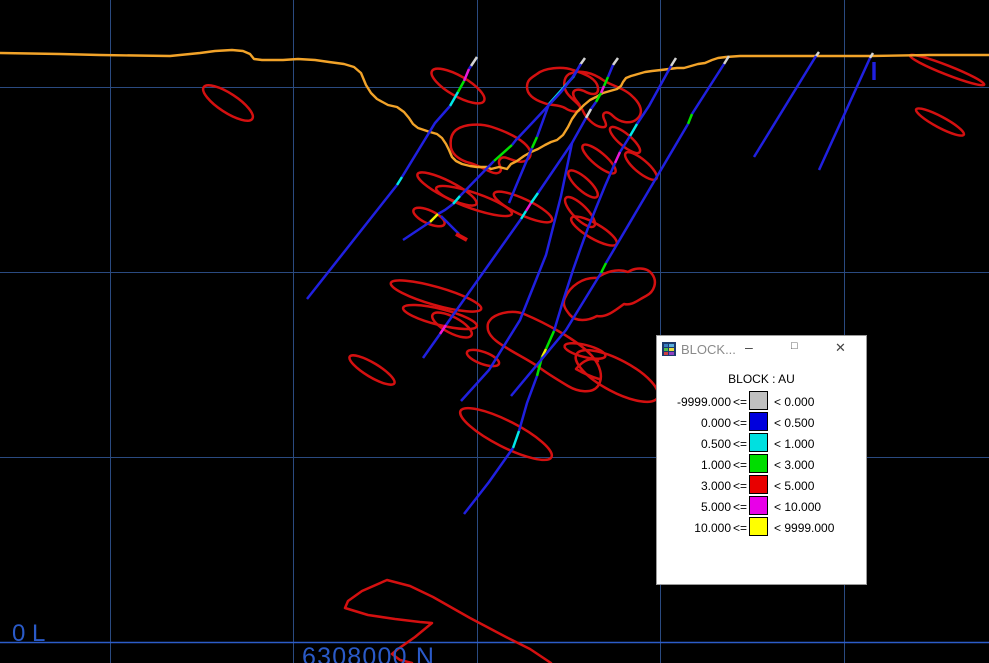 This screenshot has width=989, height=663. What do you see at coordinates (28, 633) in the screenshot?
I see `svg-text: 0 L` at bounding box center [28, 633].